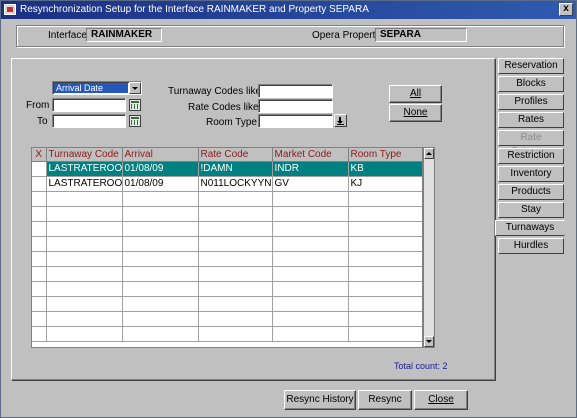  What do you see at coordinates (566, 9) in the screenshot?
I see `close-icon: x` at bounding box center [566, 9].